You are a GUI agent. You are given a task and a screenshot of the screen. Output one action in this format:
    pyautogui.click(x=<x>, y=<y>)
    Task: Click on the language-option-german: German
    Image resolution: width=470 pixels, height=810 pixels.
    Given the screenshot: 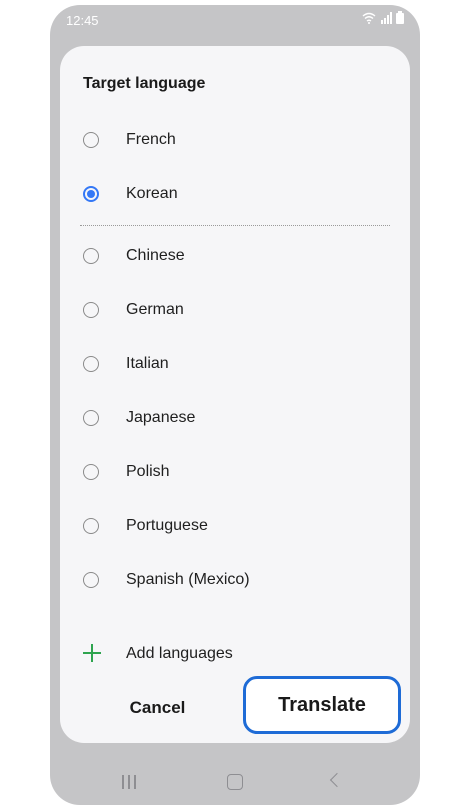 What is the action you would take?
    pyautogui.click(x=235, y=310)
    